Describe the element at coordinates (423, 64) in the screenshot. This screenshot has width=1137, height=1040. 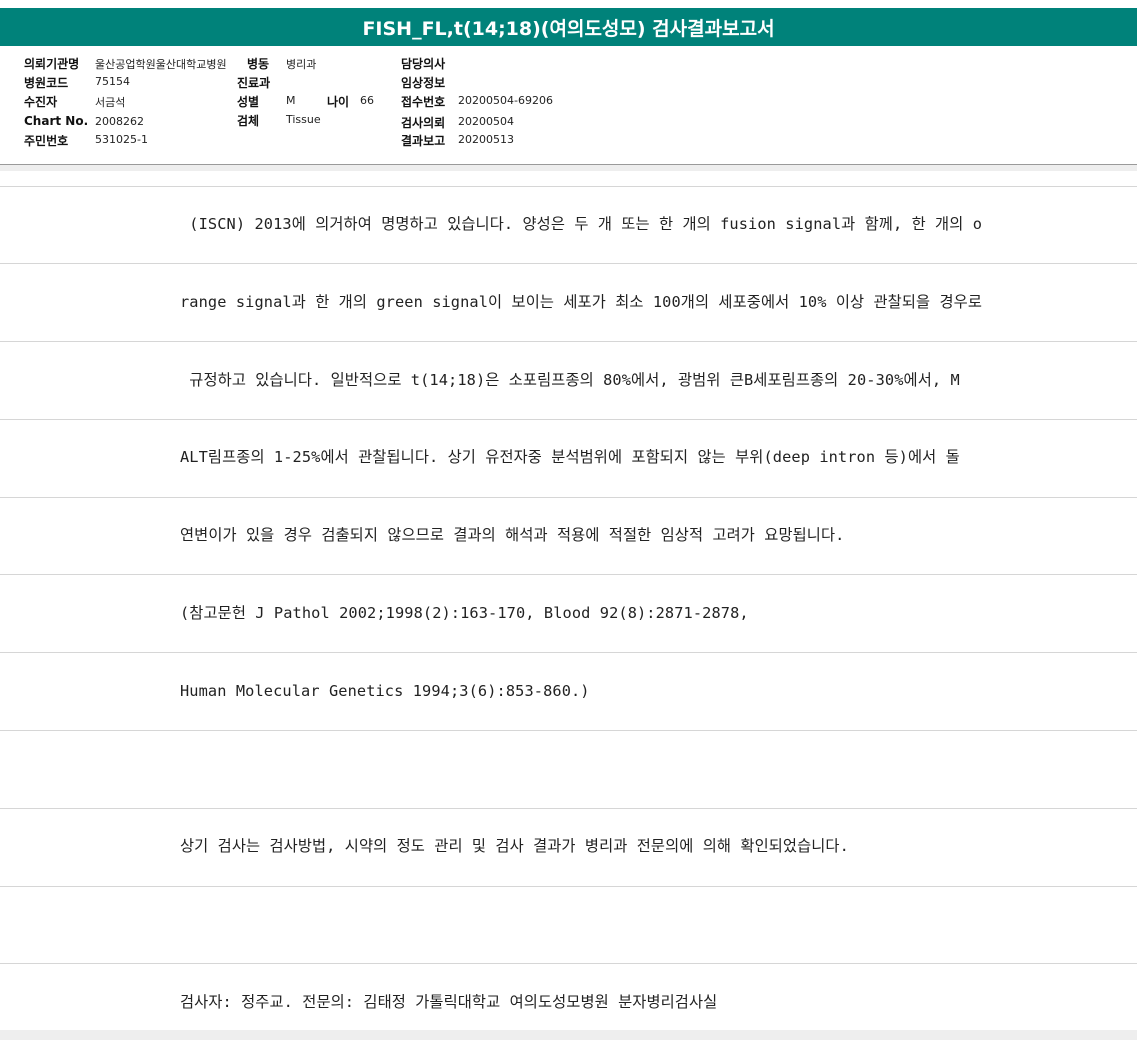
I see `doctor-label: 담당의사` at that location.